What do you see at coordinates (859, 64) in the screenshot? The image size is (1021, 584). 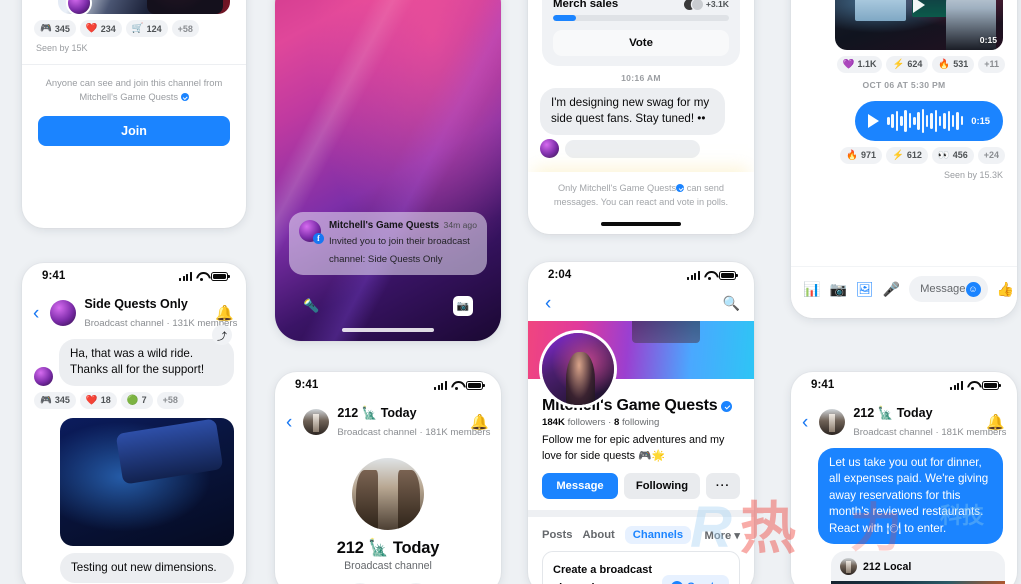 I see `reaction-pill: 💜 1.1K` at bounding box center [859, 64].